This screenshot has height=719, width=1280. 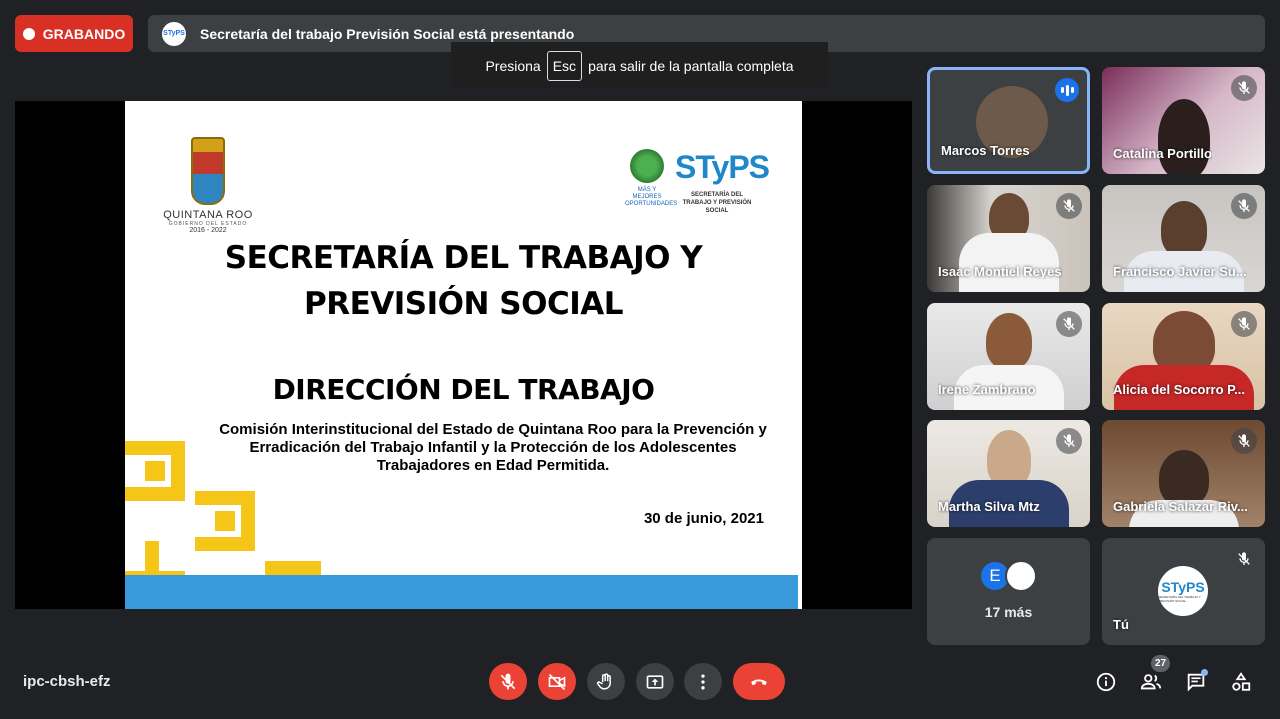 What do you see at coordinates (1121, 624) in the screenshot?
I see `self-label: Tú` at bounding box center [1121, 624].